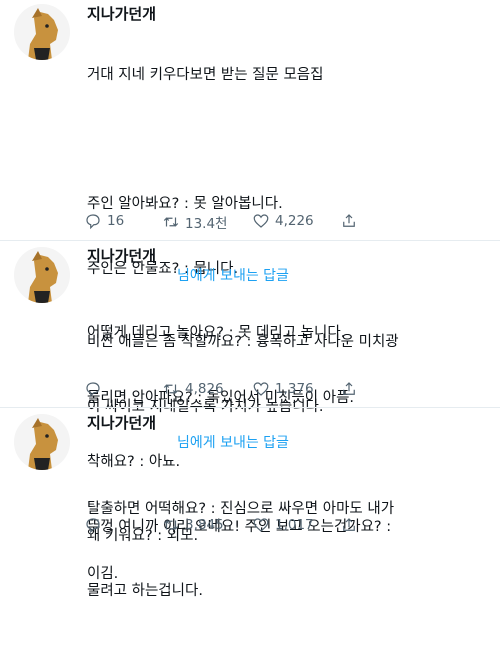 This screenshot has height=646, width=500. I want to click on text-line, so click(239, 141).